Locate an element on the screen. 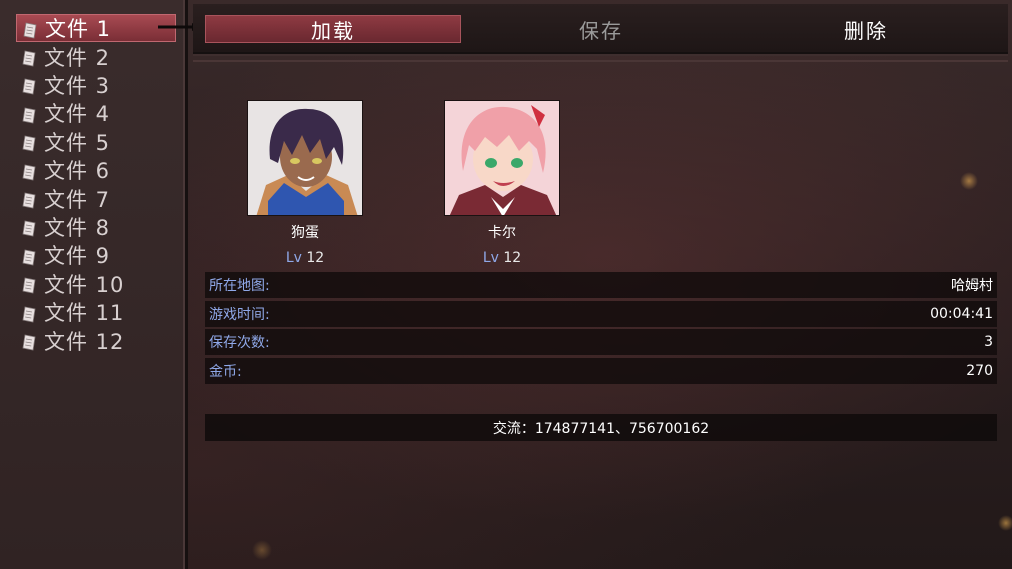  contact-text: 交流：174877141、756700162 is located at coordinates (601, 428).